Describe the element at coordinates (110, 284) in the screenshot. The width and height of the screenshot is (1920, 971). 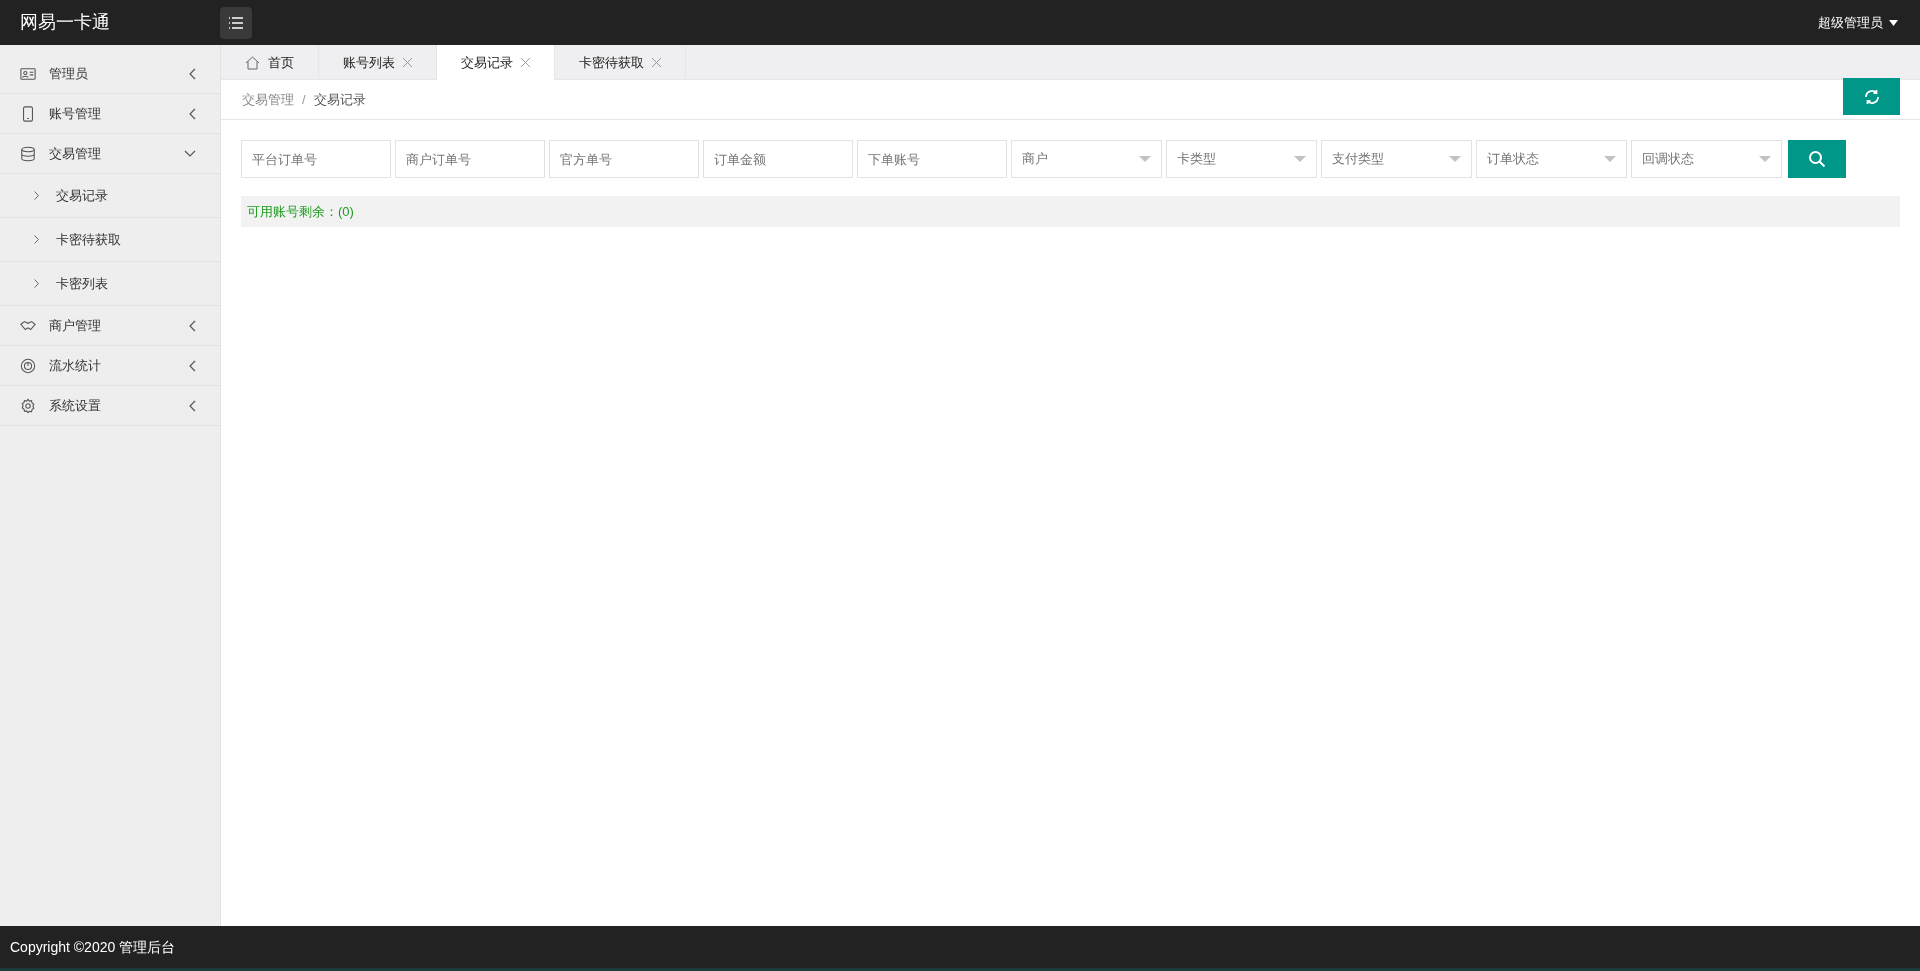
I see `sidebar-subitem: 卡密列表` at that location.